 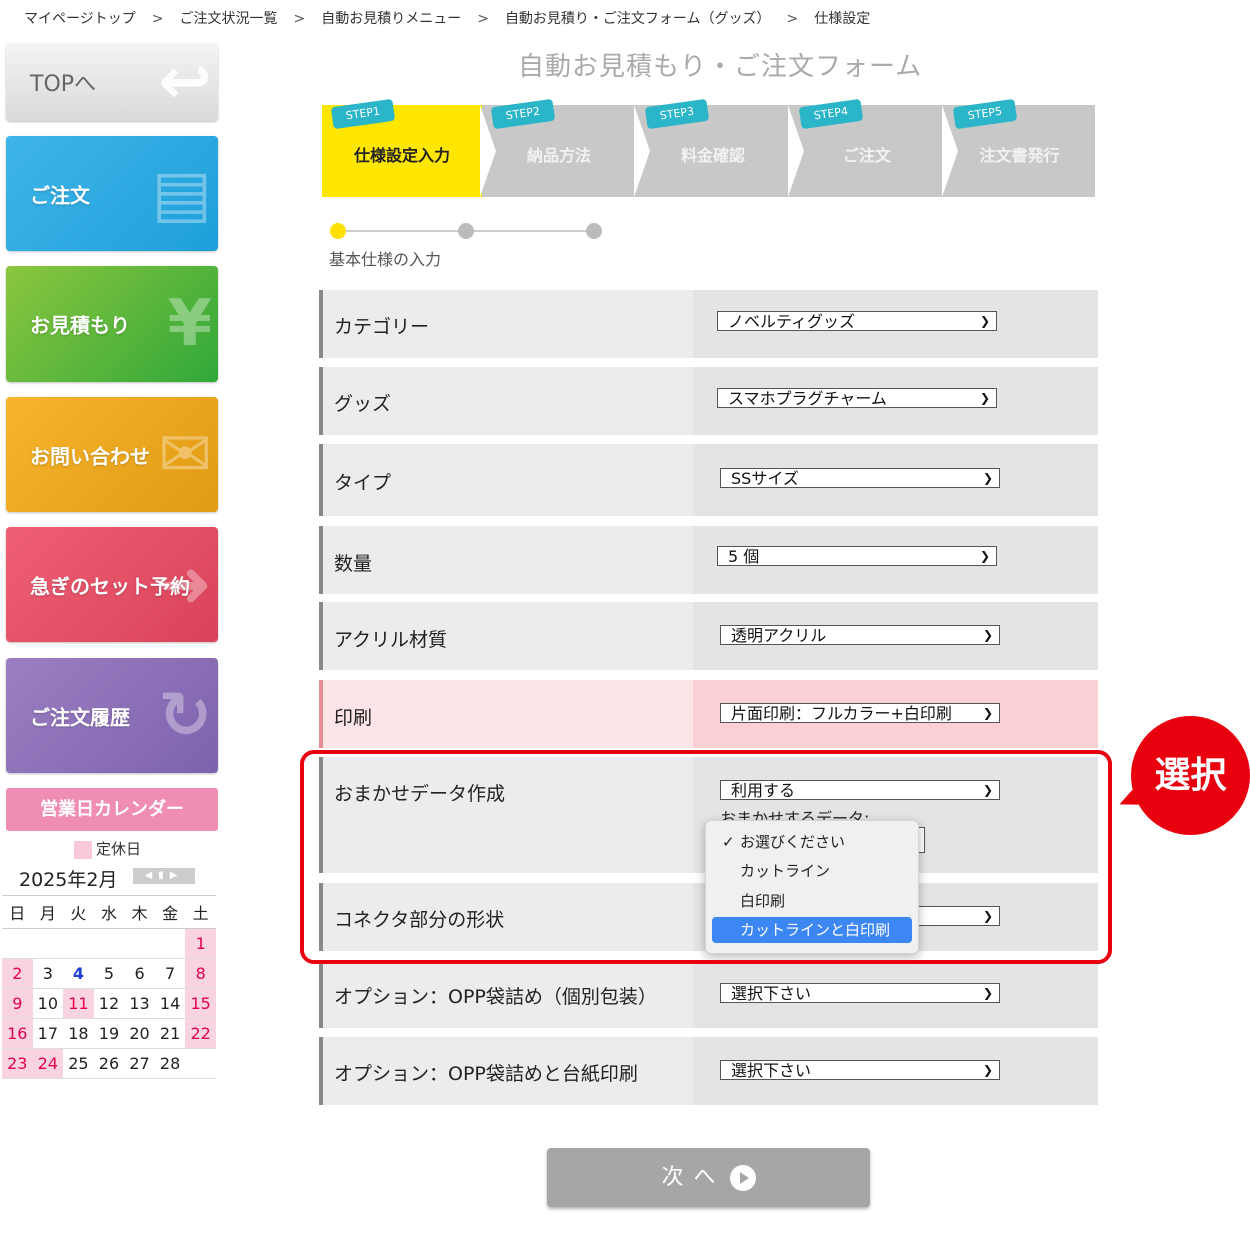 What do you see at coordinates (693, 1177) in the screenshot?
I see `next-button-label: 次へ` at bounding box center [693, 1177].